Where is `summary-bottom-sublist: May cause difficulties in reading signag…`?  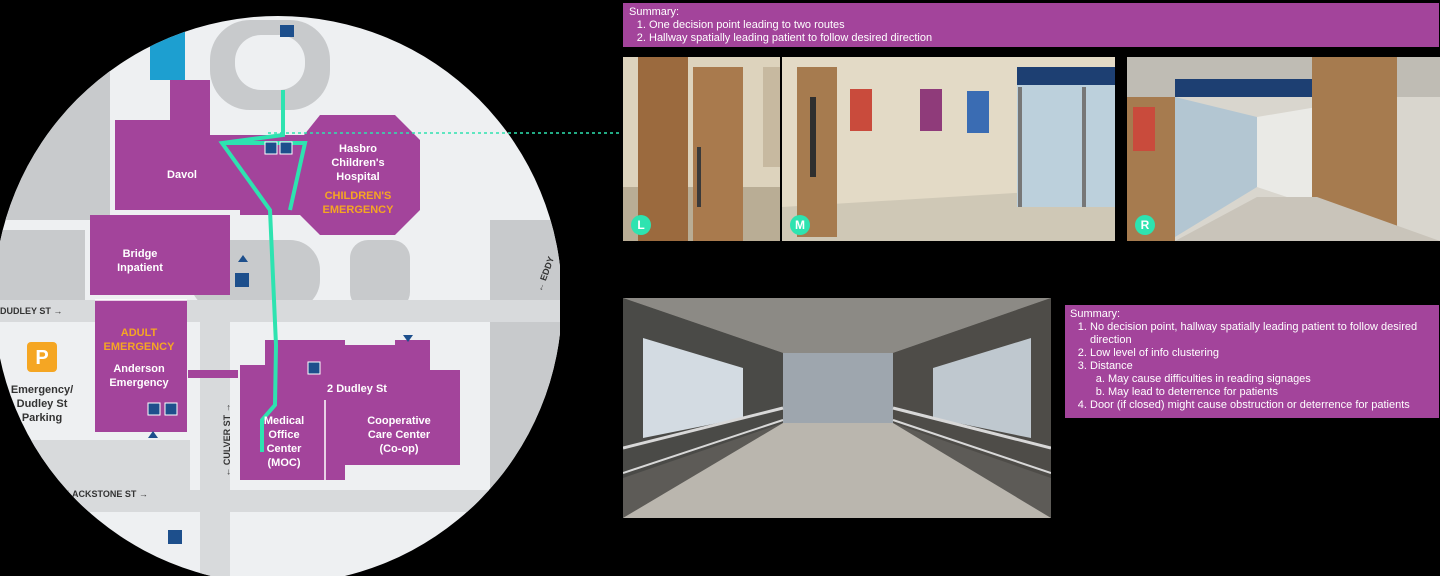 summary-bottom-sublist: May cause difficulties in reading signag… is located at coordinates (1262, 386).